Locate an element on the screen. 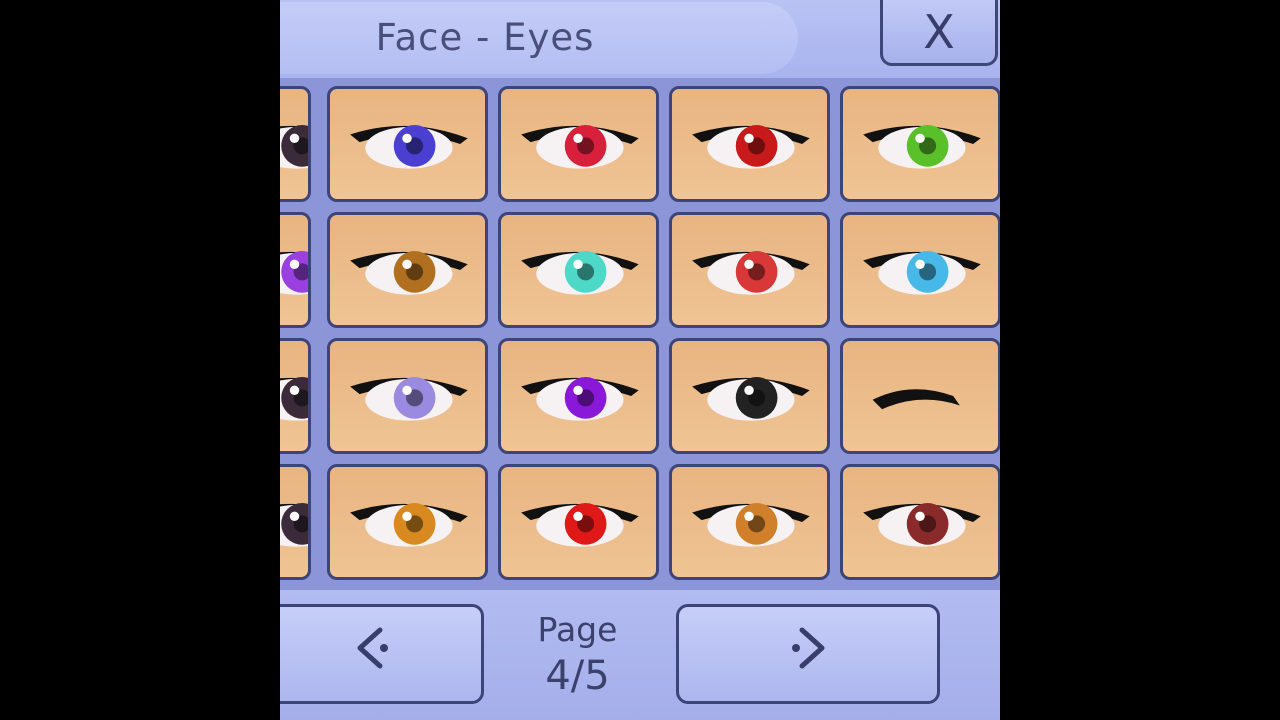 The image size is (1280, 720). header: Face - Eyes X is located at coordinates (640, 40).